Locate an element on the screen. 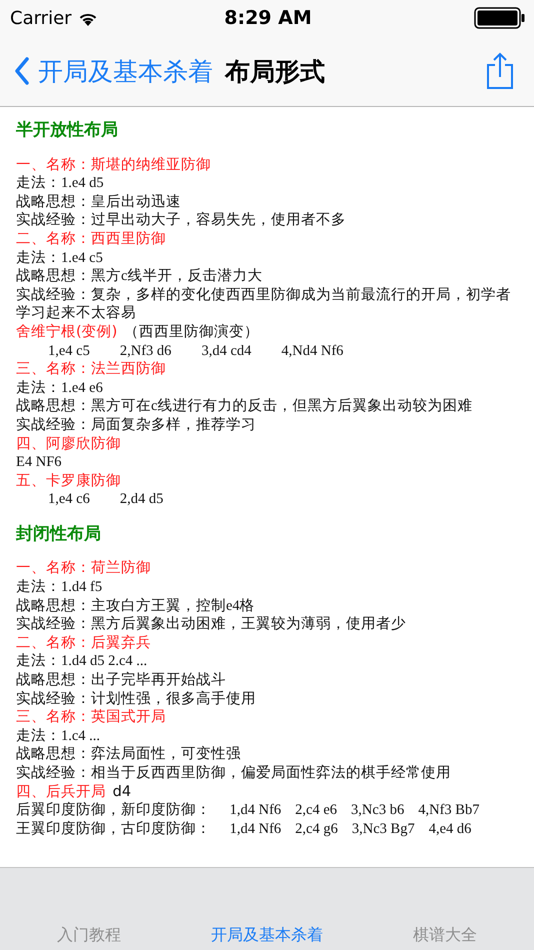 The image size is (534, 950). field-text: 战略思想：皇后出动迅速 is located at coordinates (99, 202).